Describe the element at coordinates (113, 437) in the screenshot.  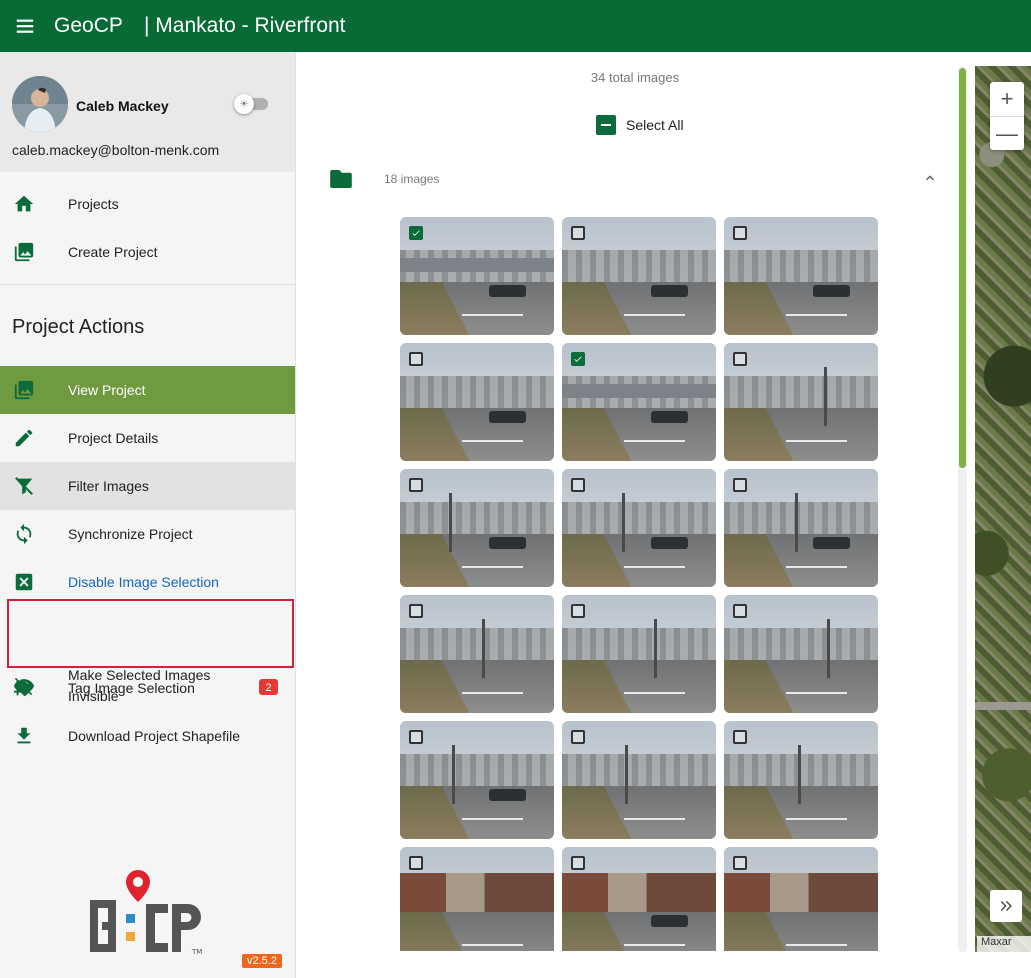
I see `nav-label: Project Details` at that location.